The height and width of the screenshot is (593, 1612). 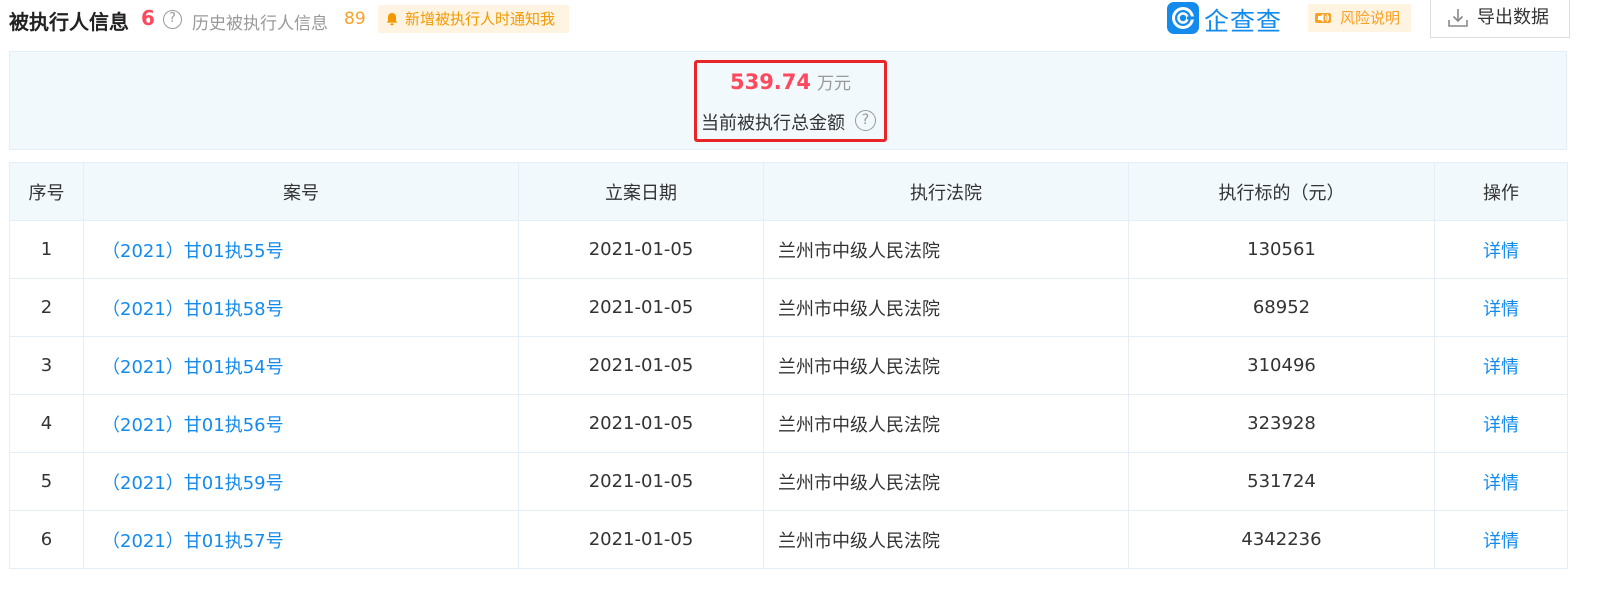 What do you see at coordinates (1281, 249) in the screenshot?
I see `execution-amount: 130561` at bounding box center [1281, 249].